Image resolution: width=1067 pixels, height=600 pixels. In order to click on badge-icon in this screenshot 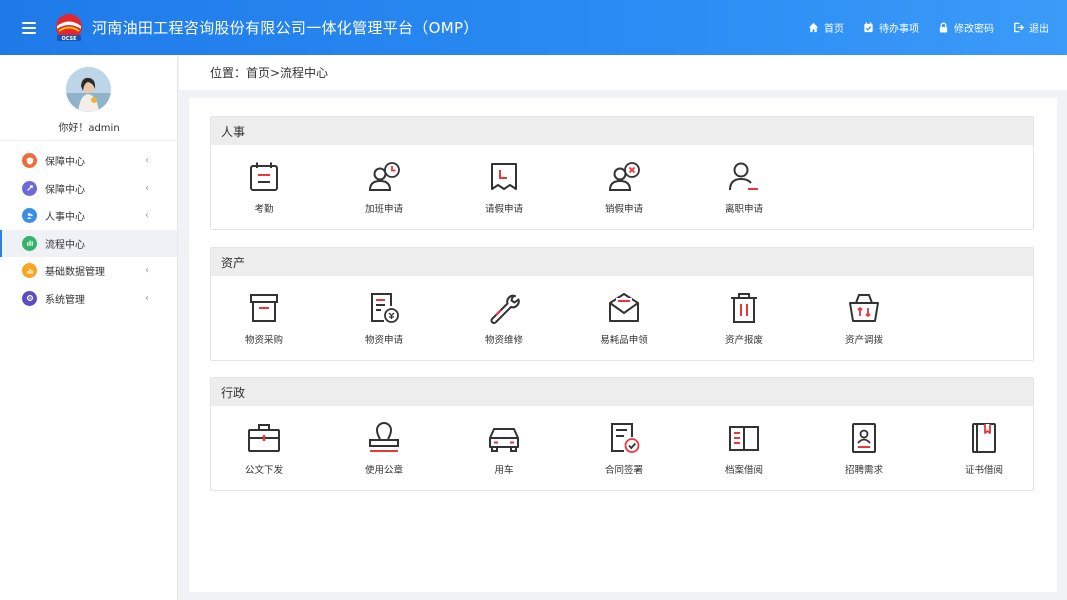, I will do `click(864, 438)`.